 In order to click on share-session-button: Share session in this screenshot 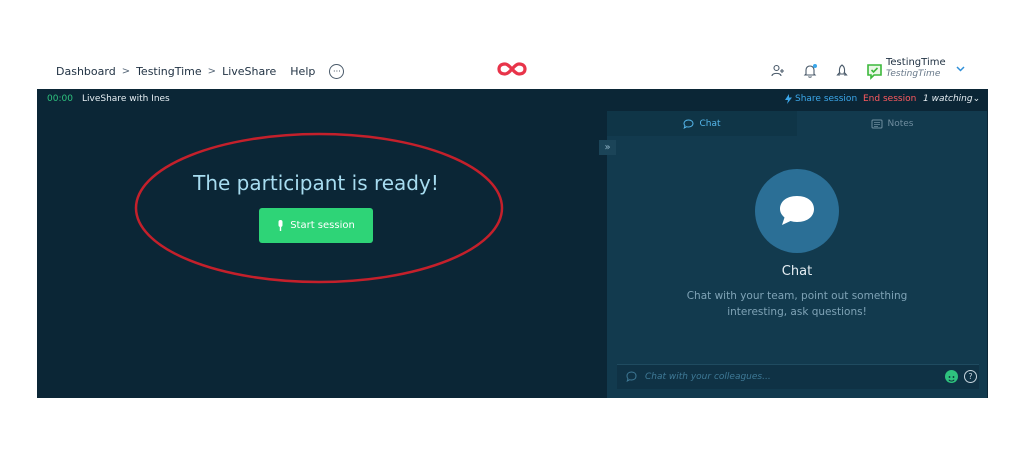, I will do `click(821, 99)`.